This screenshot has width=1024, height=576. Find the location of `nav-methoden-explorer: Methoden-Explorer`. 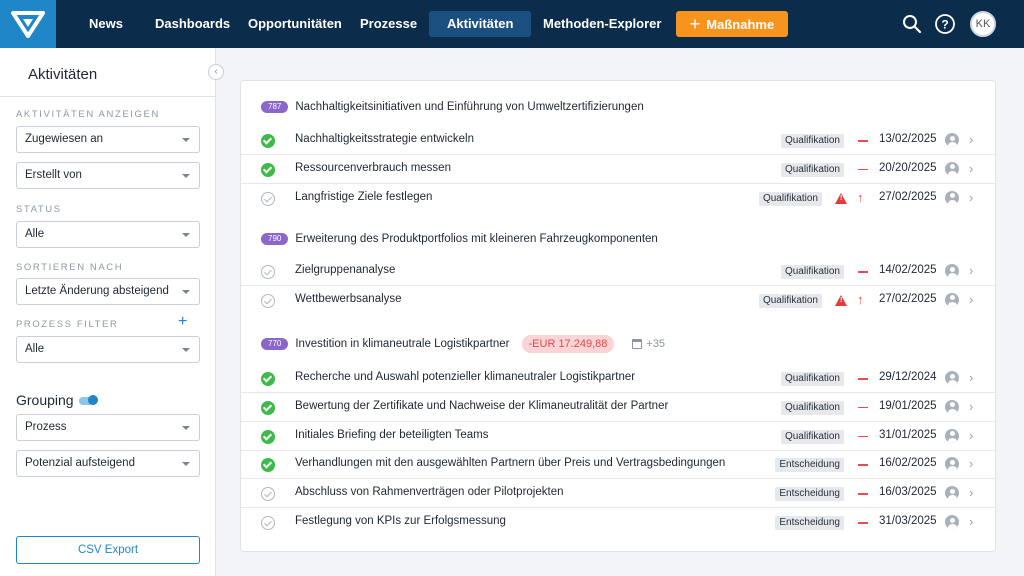

nav-methoden-explorer: Methoden-Explorer is located at coordinates (602, 24).